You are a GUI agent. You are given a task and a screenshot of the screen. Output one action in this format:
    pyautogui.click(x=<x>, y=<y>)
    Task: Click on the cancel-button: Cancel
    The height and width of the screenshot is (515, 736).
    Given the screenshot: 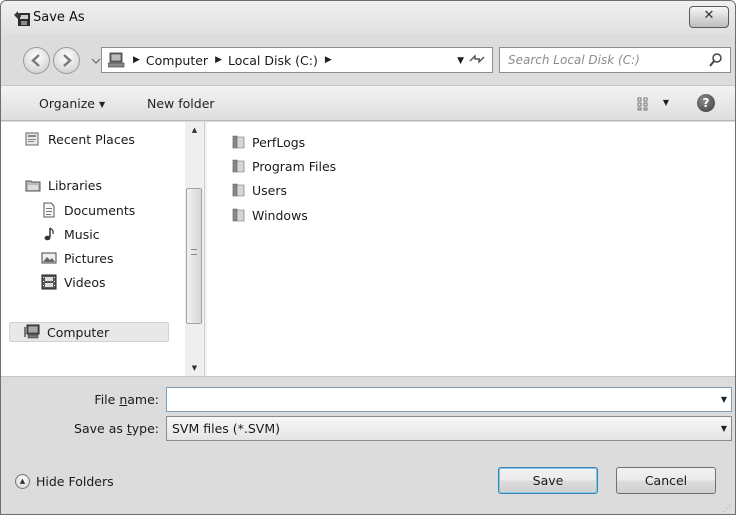 What is the action you would take?
    pyautogui.click(x=666, y=480)
    